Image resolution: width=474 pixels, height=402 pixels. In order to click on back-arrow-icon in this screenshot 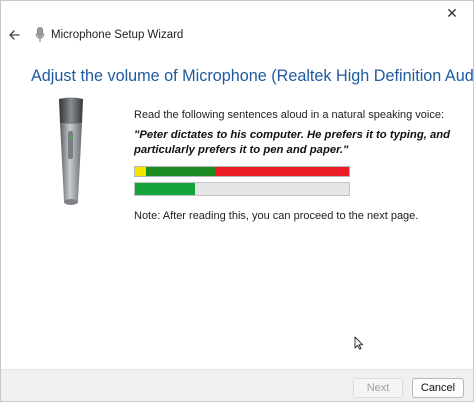, I will do `click(14, 35)`.